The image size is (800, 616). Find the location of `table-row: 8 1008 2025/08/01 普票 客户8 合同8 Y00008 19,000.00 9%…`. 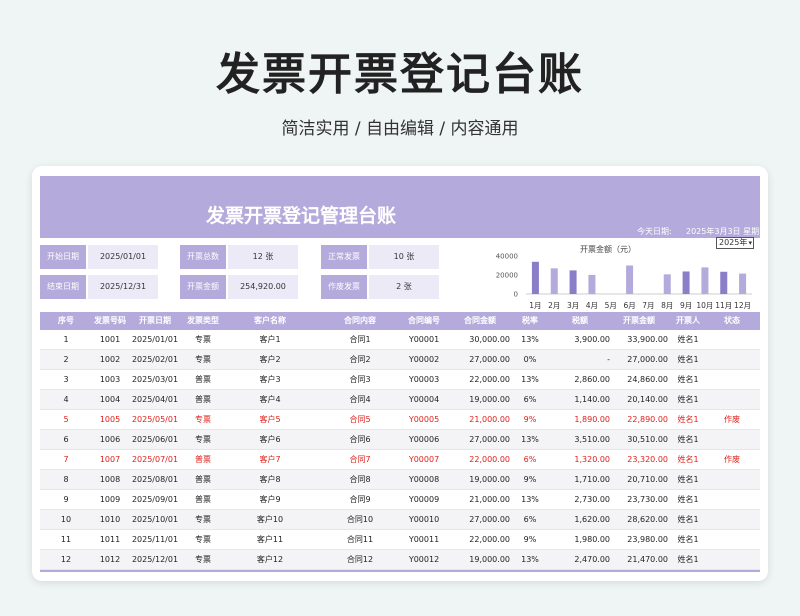

table-row: 8 1008 2025/08/01 普票 客户8 合同8 Y00008 19,000.00 9%… is located at coordinates (400, 480).